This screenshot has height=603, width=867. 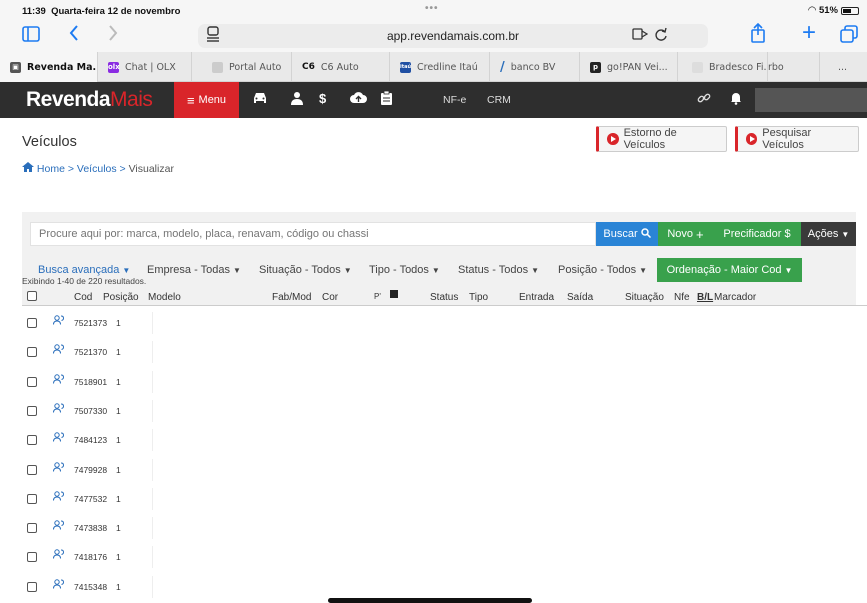 I want to click on col-posicao: Posição, so click(x=121, y=297).